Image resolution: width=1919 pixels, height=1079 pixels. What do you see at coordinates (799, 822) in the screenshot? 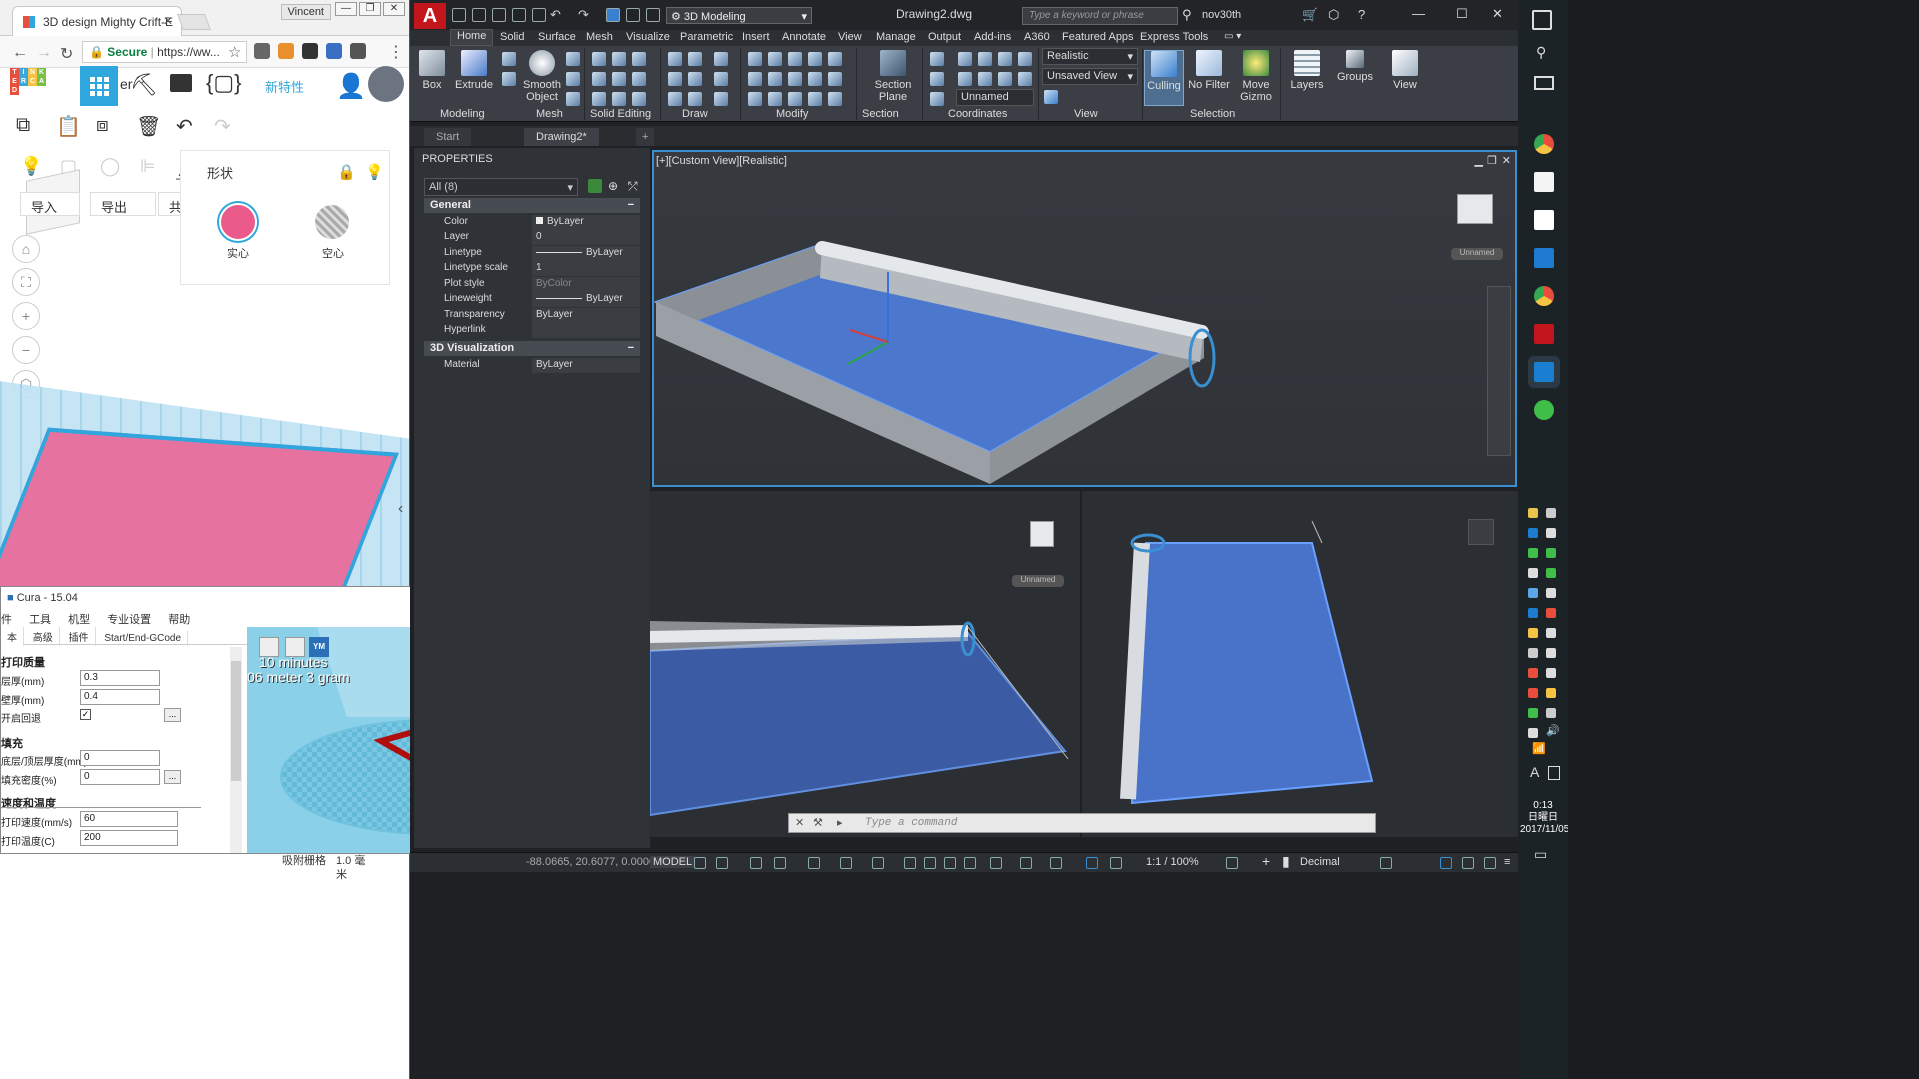
I see `close-commandline-icon: ✕` at bounding box center [799, 822].